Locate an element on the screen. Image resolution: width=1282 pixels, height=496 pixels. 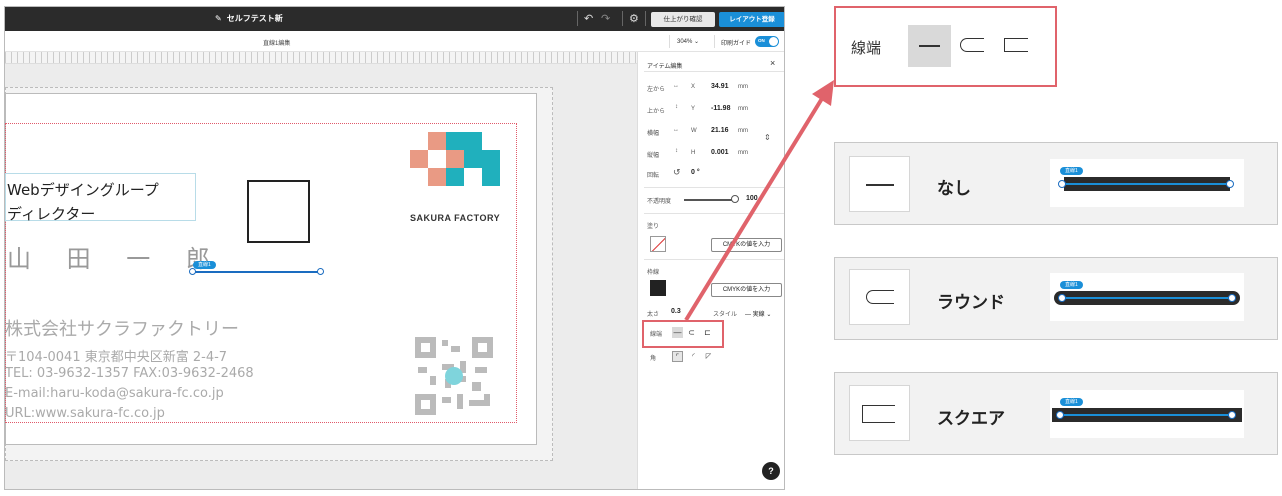
y-value: -11.98 is located at coordinates (720, 108).